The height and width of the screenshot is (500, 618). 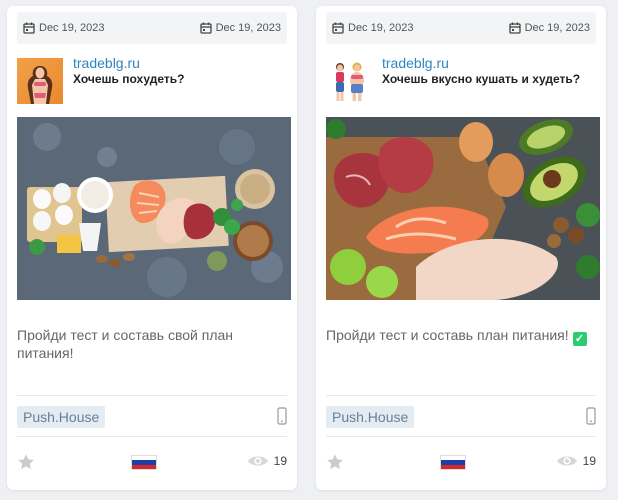 I want to click on ad-description-text: Пройди тест и составь план питания!, so click(x=449, y=335).